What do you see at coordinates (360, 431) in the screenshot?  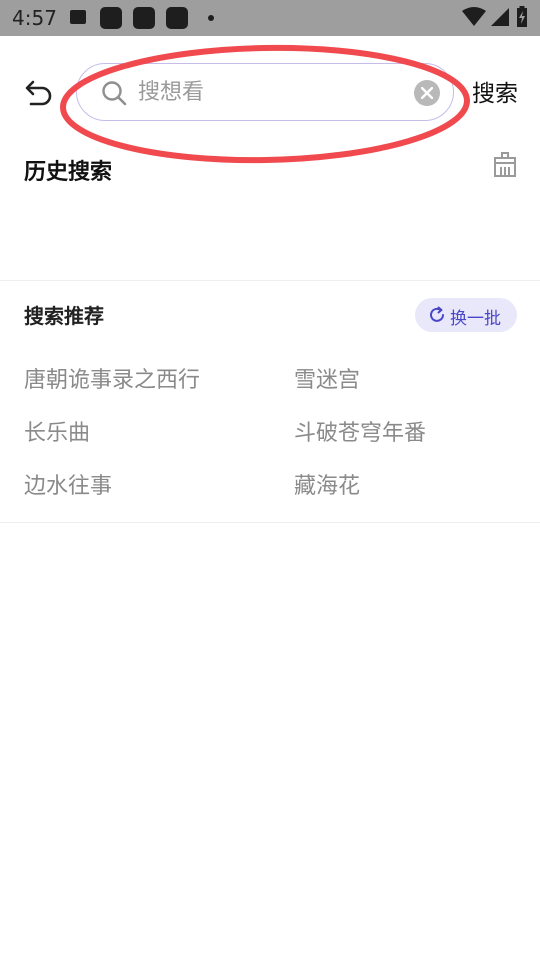 I see `recommend-item: 斗破苍穹年番` at bounding box center [360, 431].